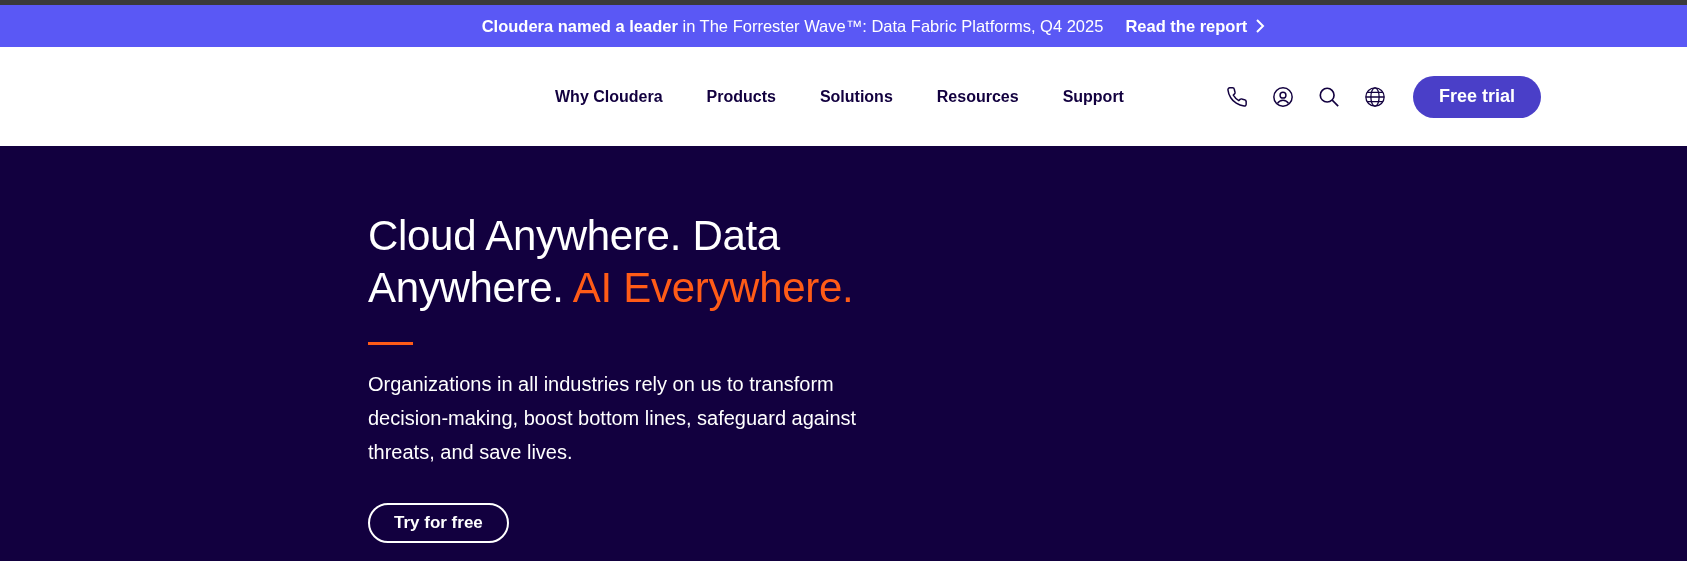 The image size is (1687, 561). I want to click on announcement-text: Cloudera named a leader in The Forrester Wave™: Data Fabric Platforms, Q4 2025, so click(792, 26).